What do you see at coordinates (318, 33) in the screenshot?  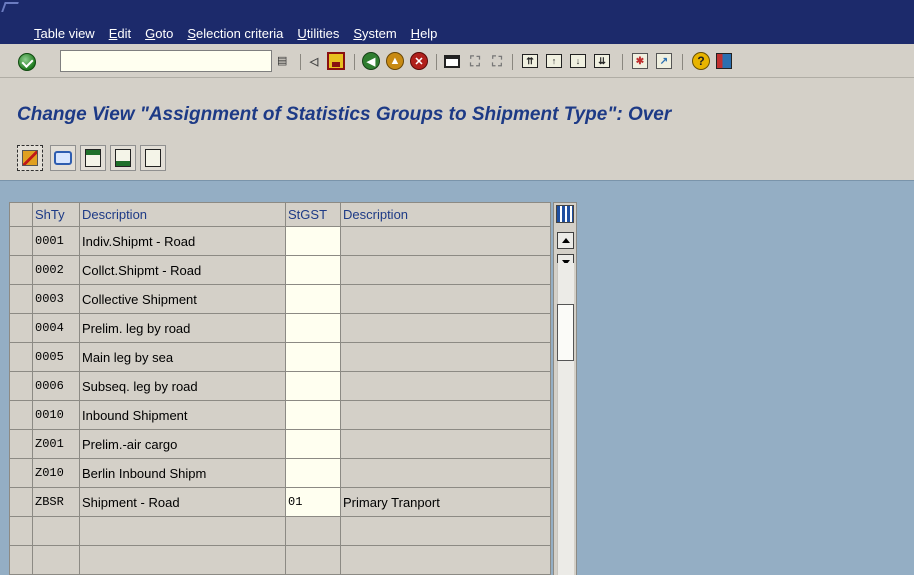 I see `menu-utilities: Utilities` at bounding box center [318, 33].